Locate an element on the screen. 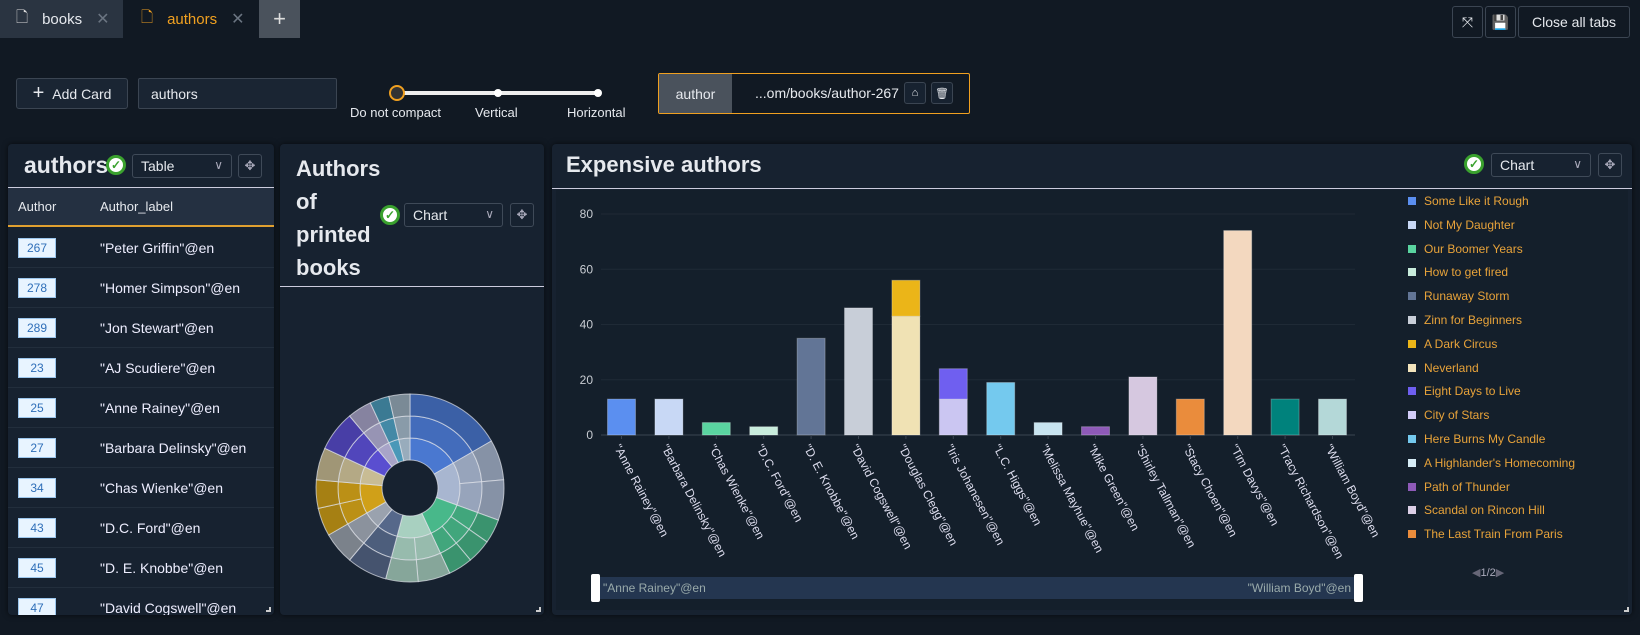 The image size is (1640, 635). legend-label: A Highlander's Homecoming is located at coordinates (1500, 462).